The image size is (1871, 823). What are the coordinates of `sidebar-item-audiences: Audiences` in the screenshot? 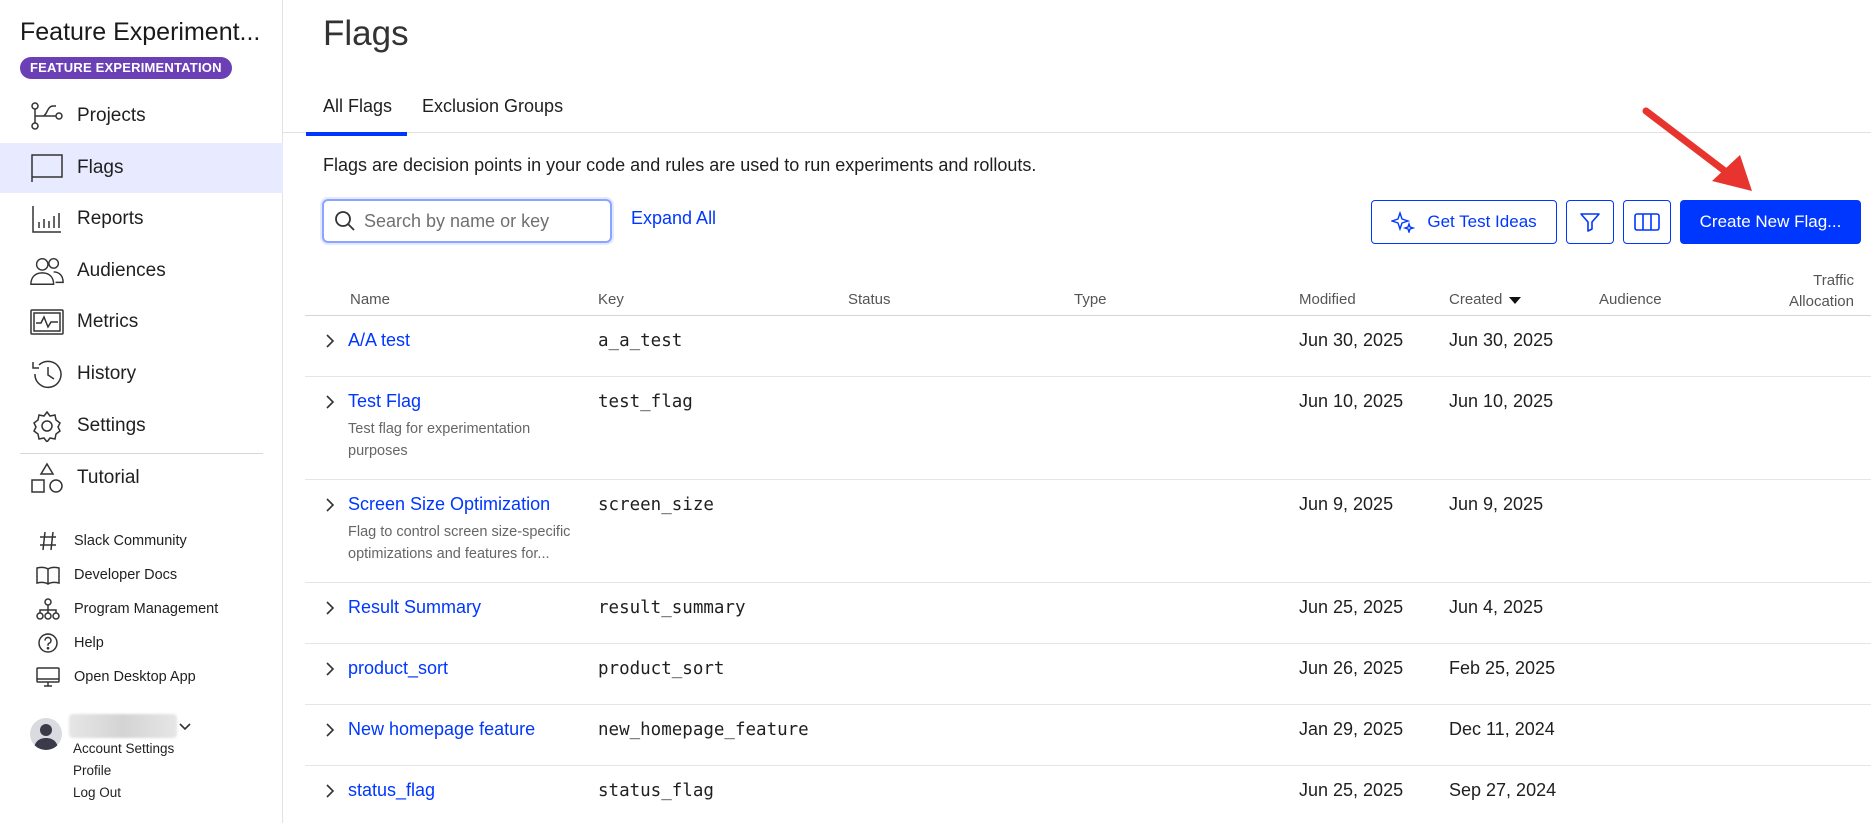 It's located at (141, 271).